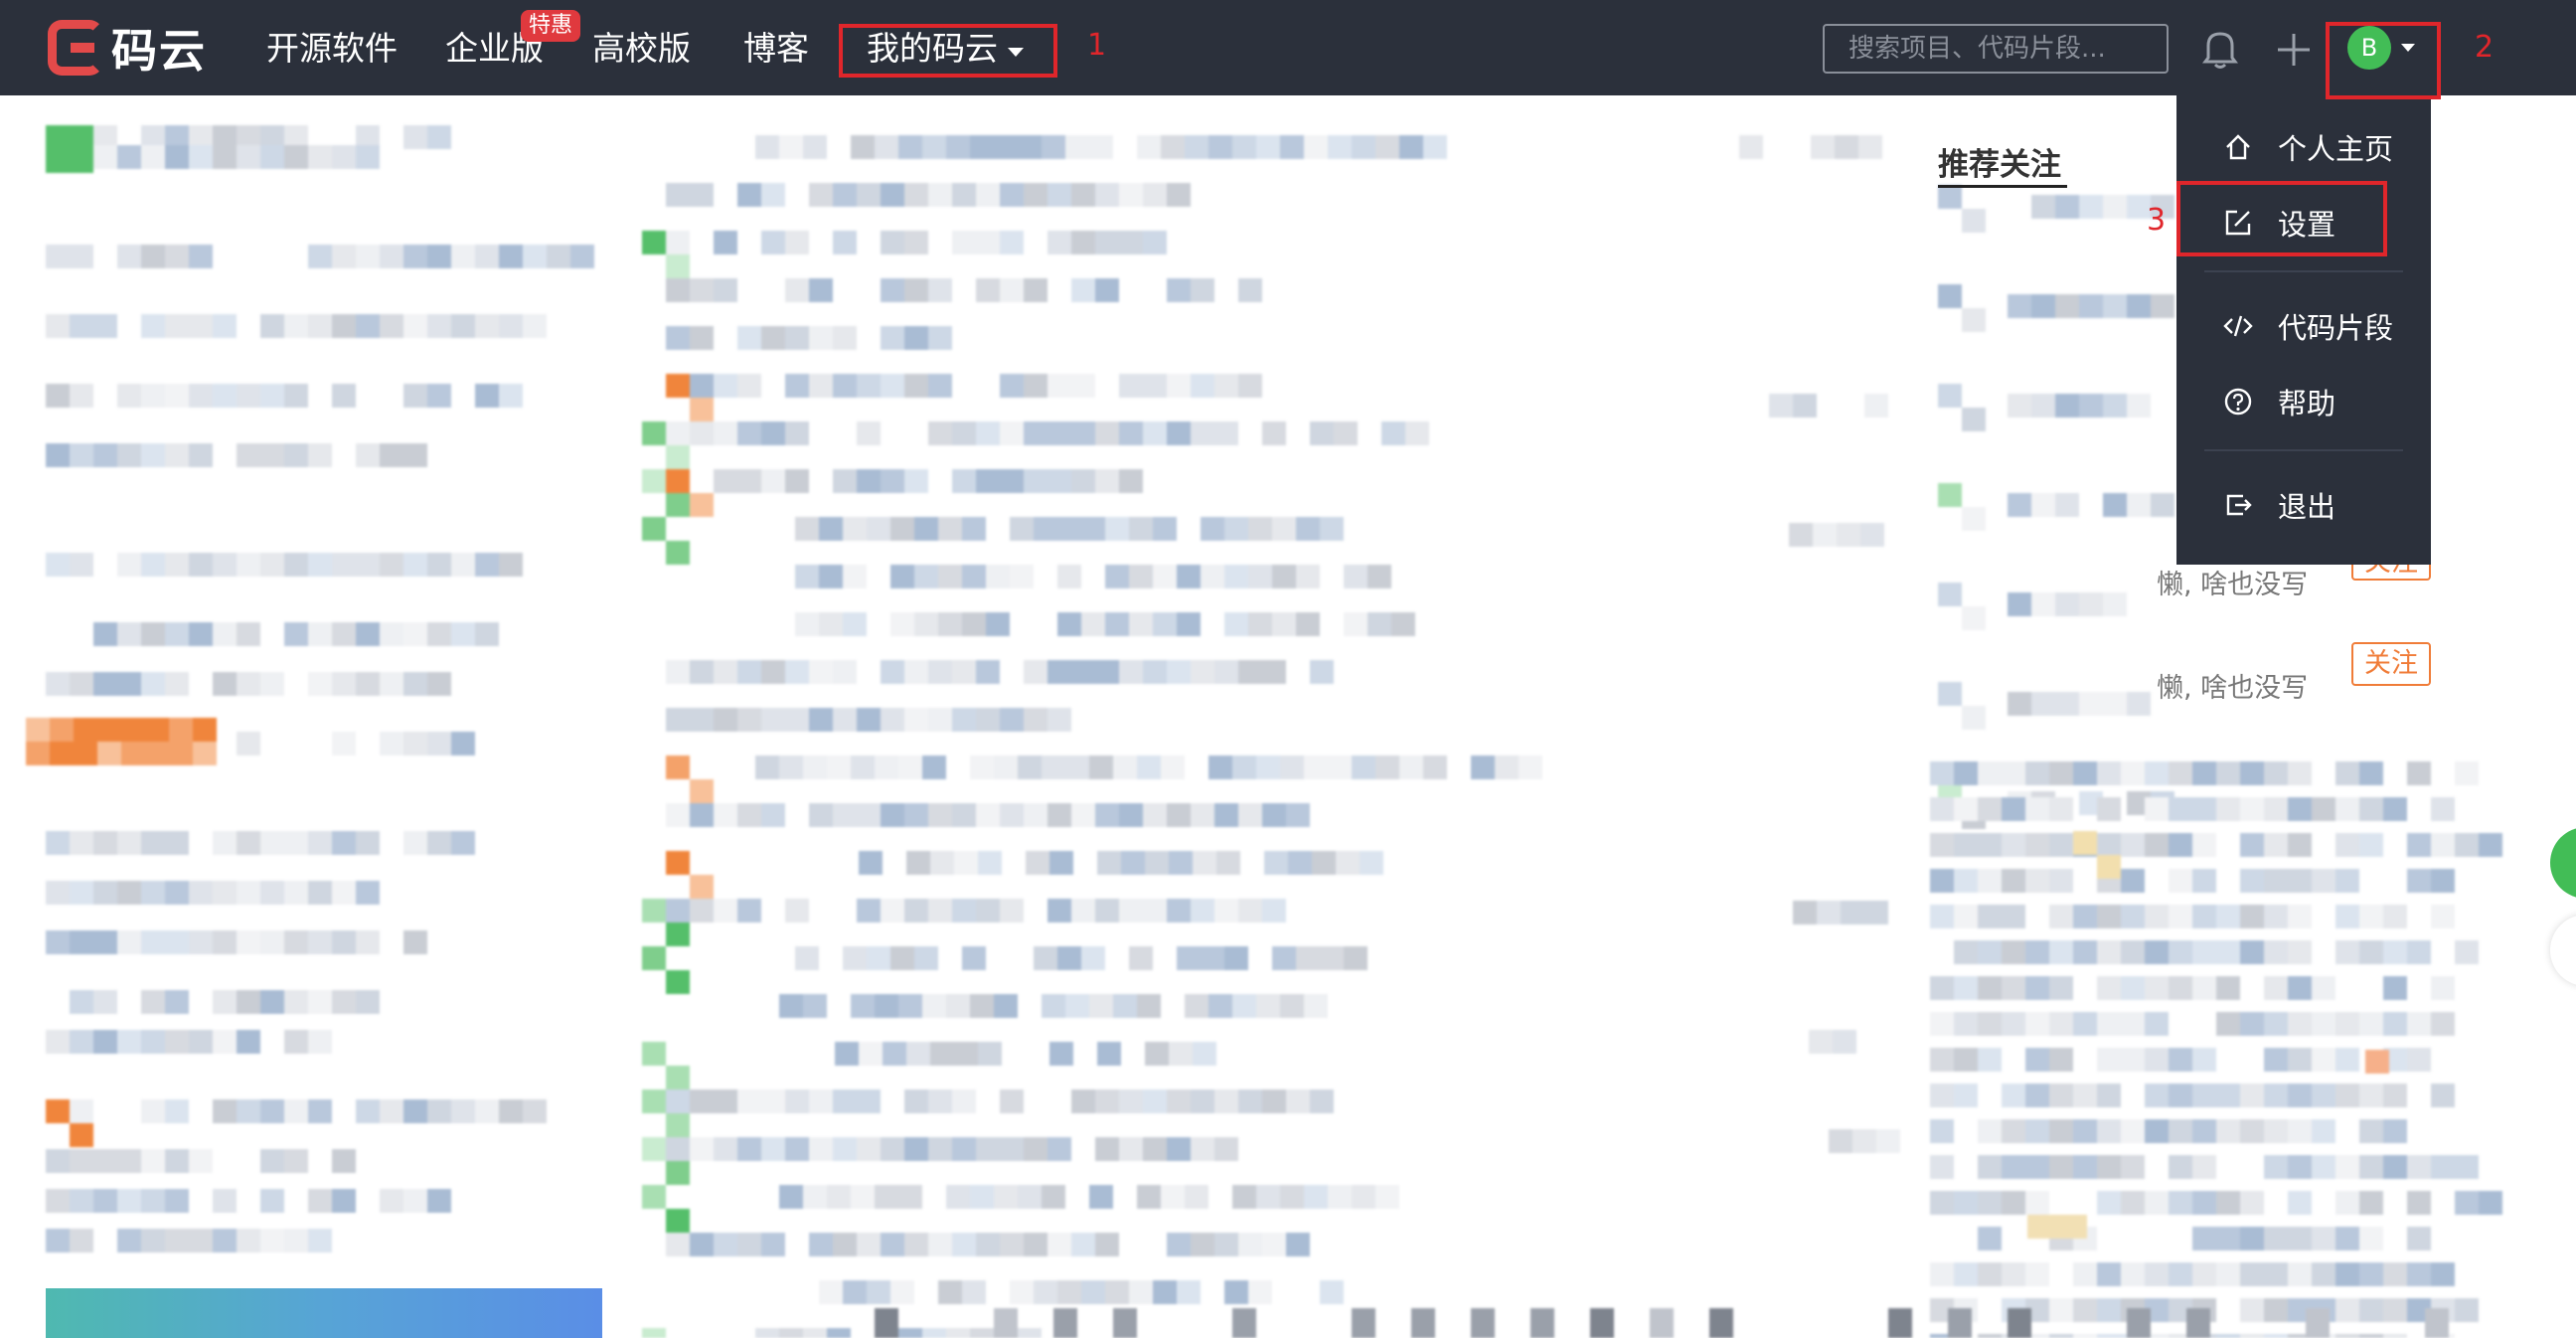  I want to click on site-logo: 码云, so click(127, 48).